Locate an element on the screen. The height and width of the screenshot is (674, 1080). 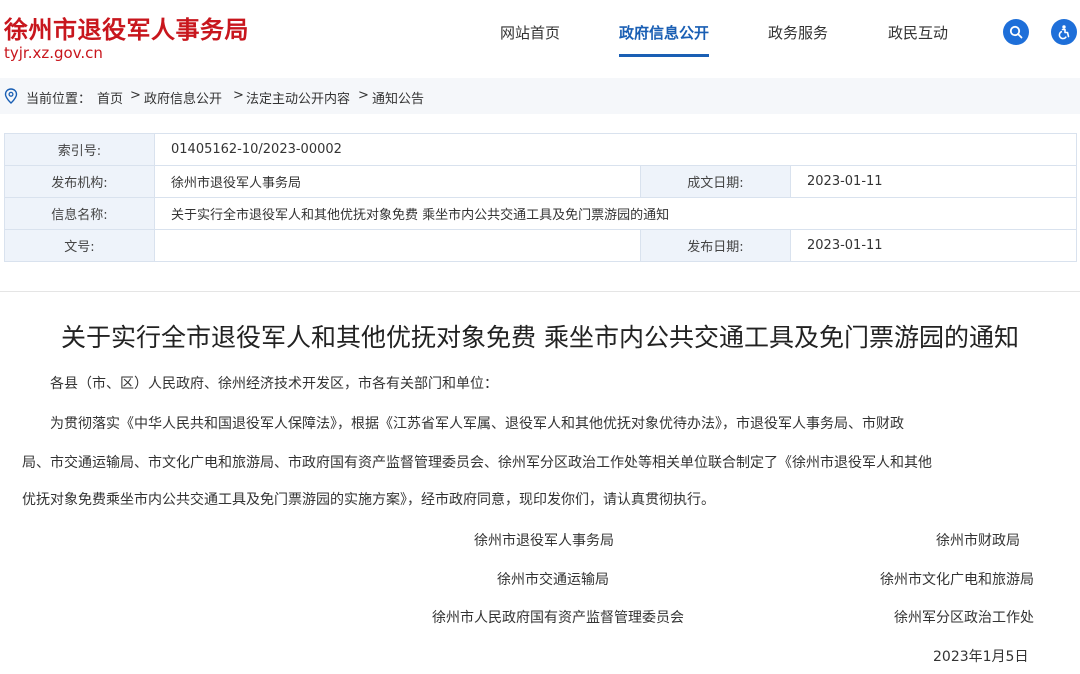
nav-gov-info: 政府信息公开 is located at coordinates (664, 39).